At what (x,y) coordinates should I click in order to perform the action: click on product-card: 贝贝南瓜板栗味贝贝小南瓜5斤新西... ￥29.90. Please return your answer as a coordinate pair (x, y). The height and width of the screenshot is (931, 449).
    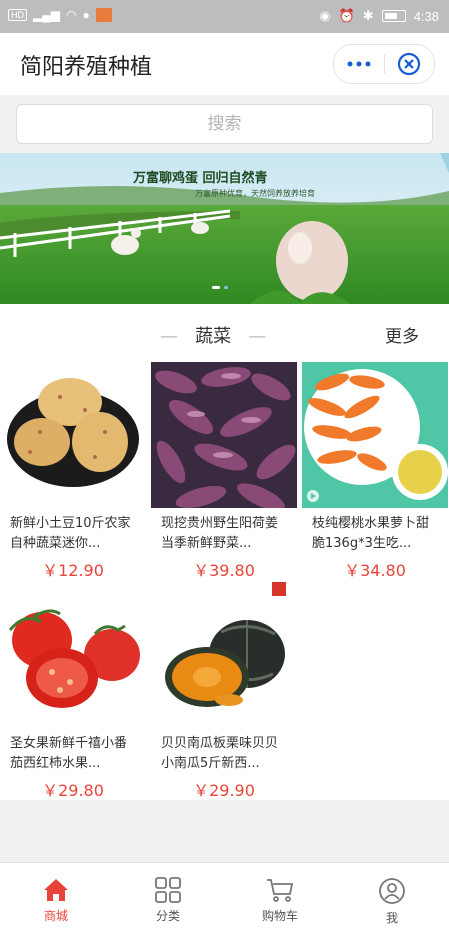
    Looking at the image, I should click on (224, 691).